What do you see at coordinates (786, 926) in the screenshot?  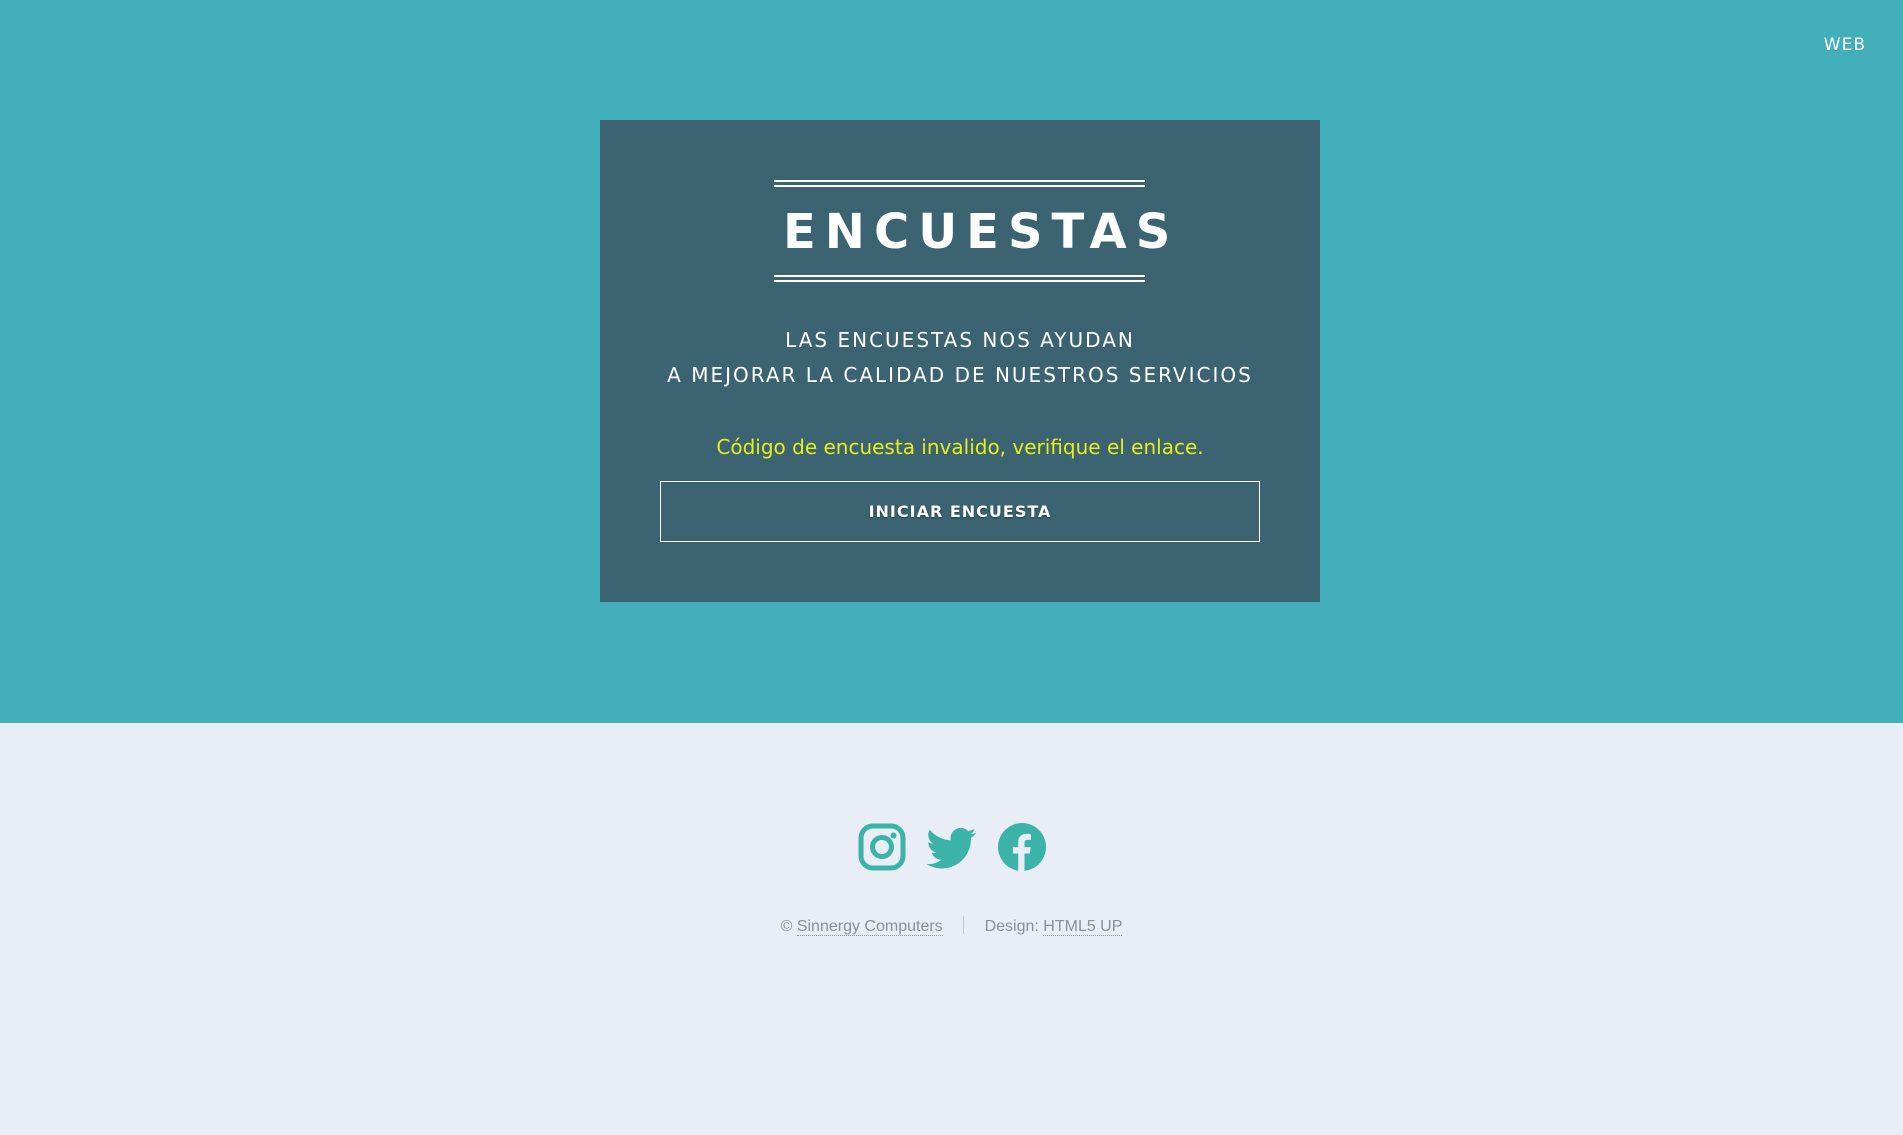 I see `copyright-symbol: ©` at bounding box center [786, 926].